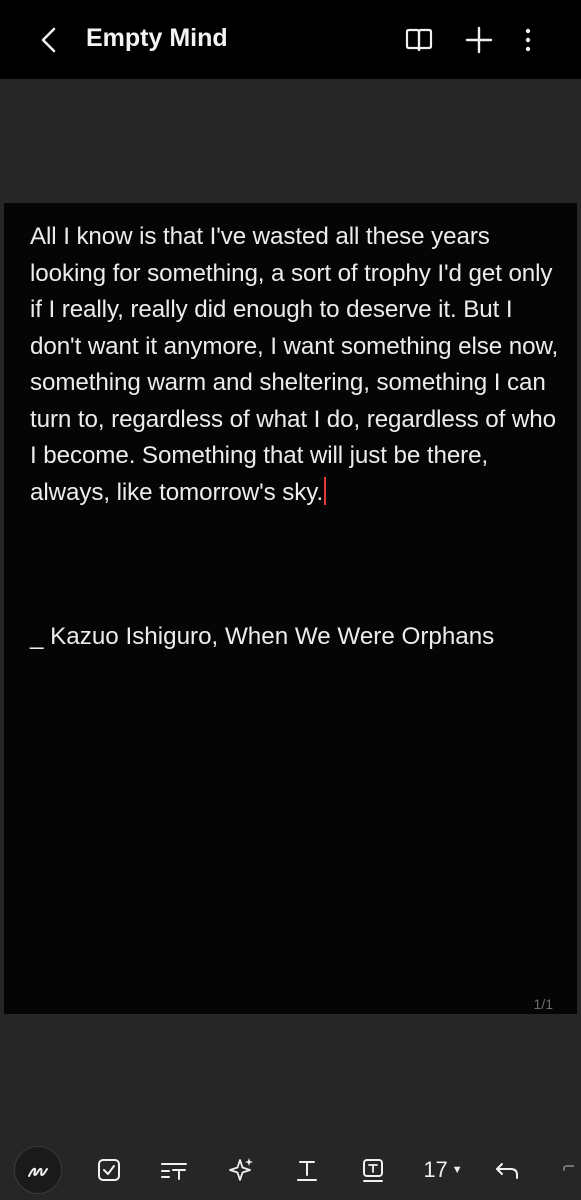  Describe the element at coordinates (325, 490) in the screenshot. I see `text-cursor` at that location.